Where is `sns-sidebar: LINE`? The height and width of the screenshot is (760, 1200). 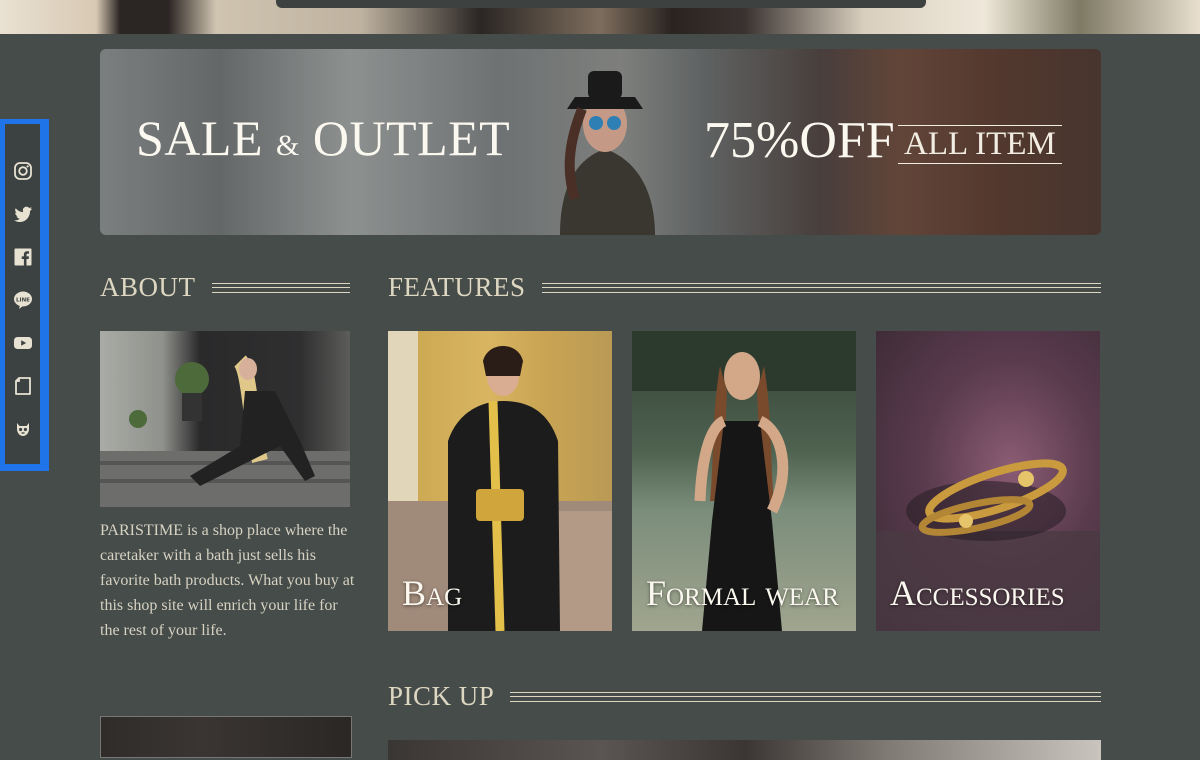
sns-sidebar: LINE is located at coordinates (24, 295).